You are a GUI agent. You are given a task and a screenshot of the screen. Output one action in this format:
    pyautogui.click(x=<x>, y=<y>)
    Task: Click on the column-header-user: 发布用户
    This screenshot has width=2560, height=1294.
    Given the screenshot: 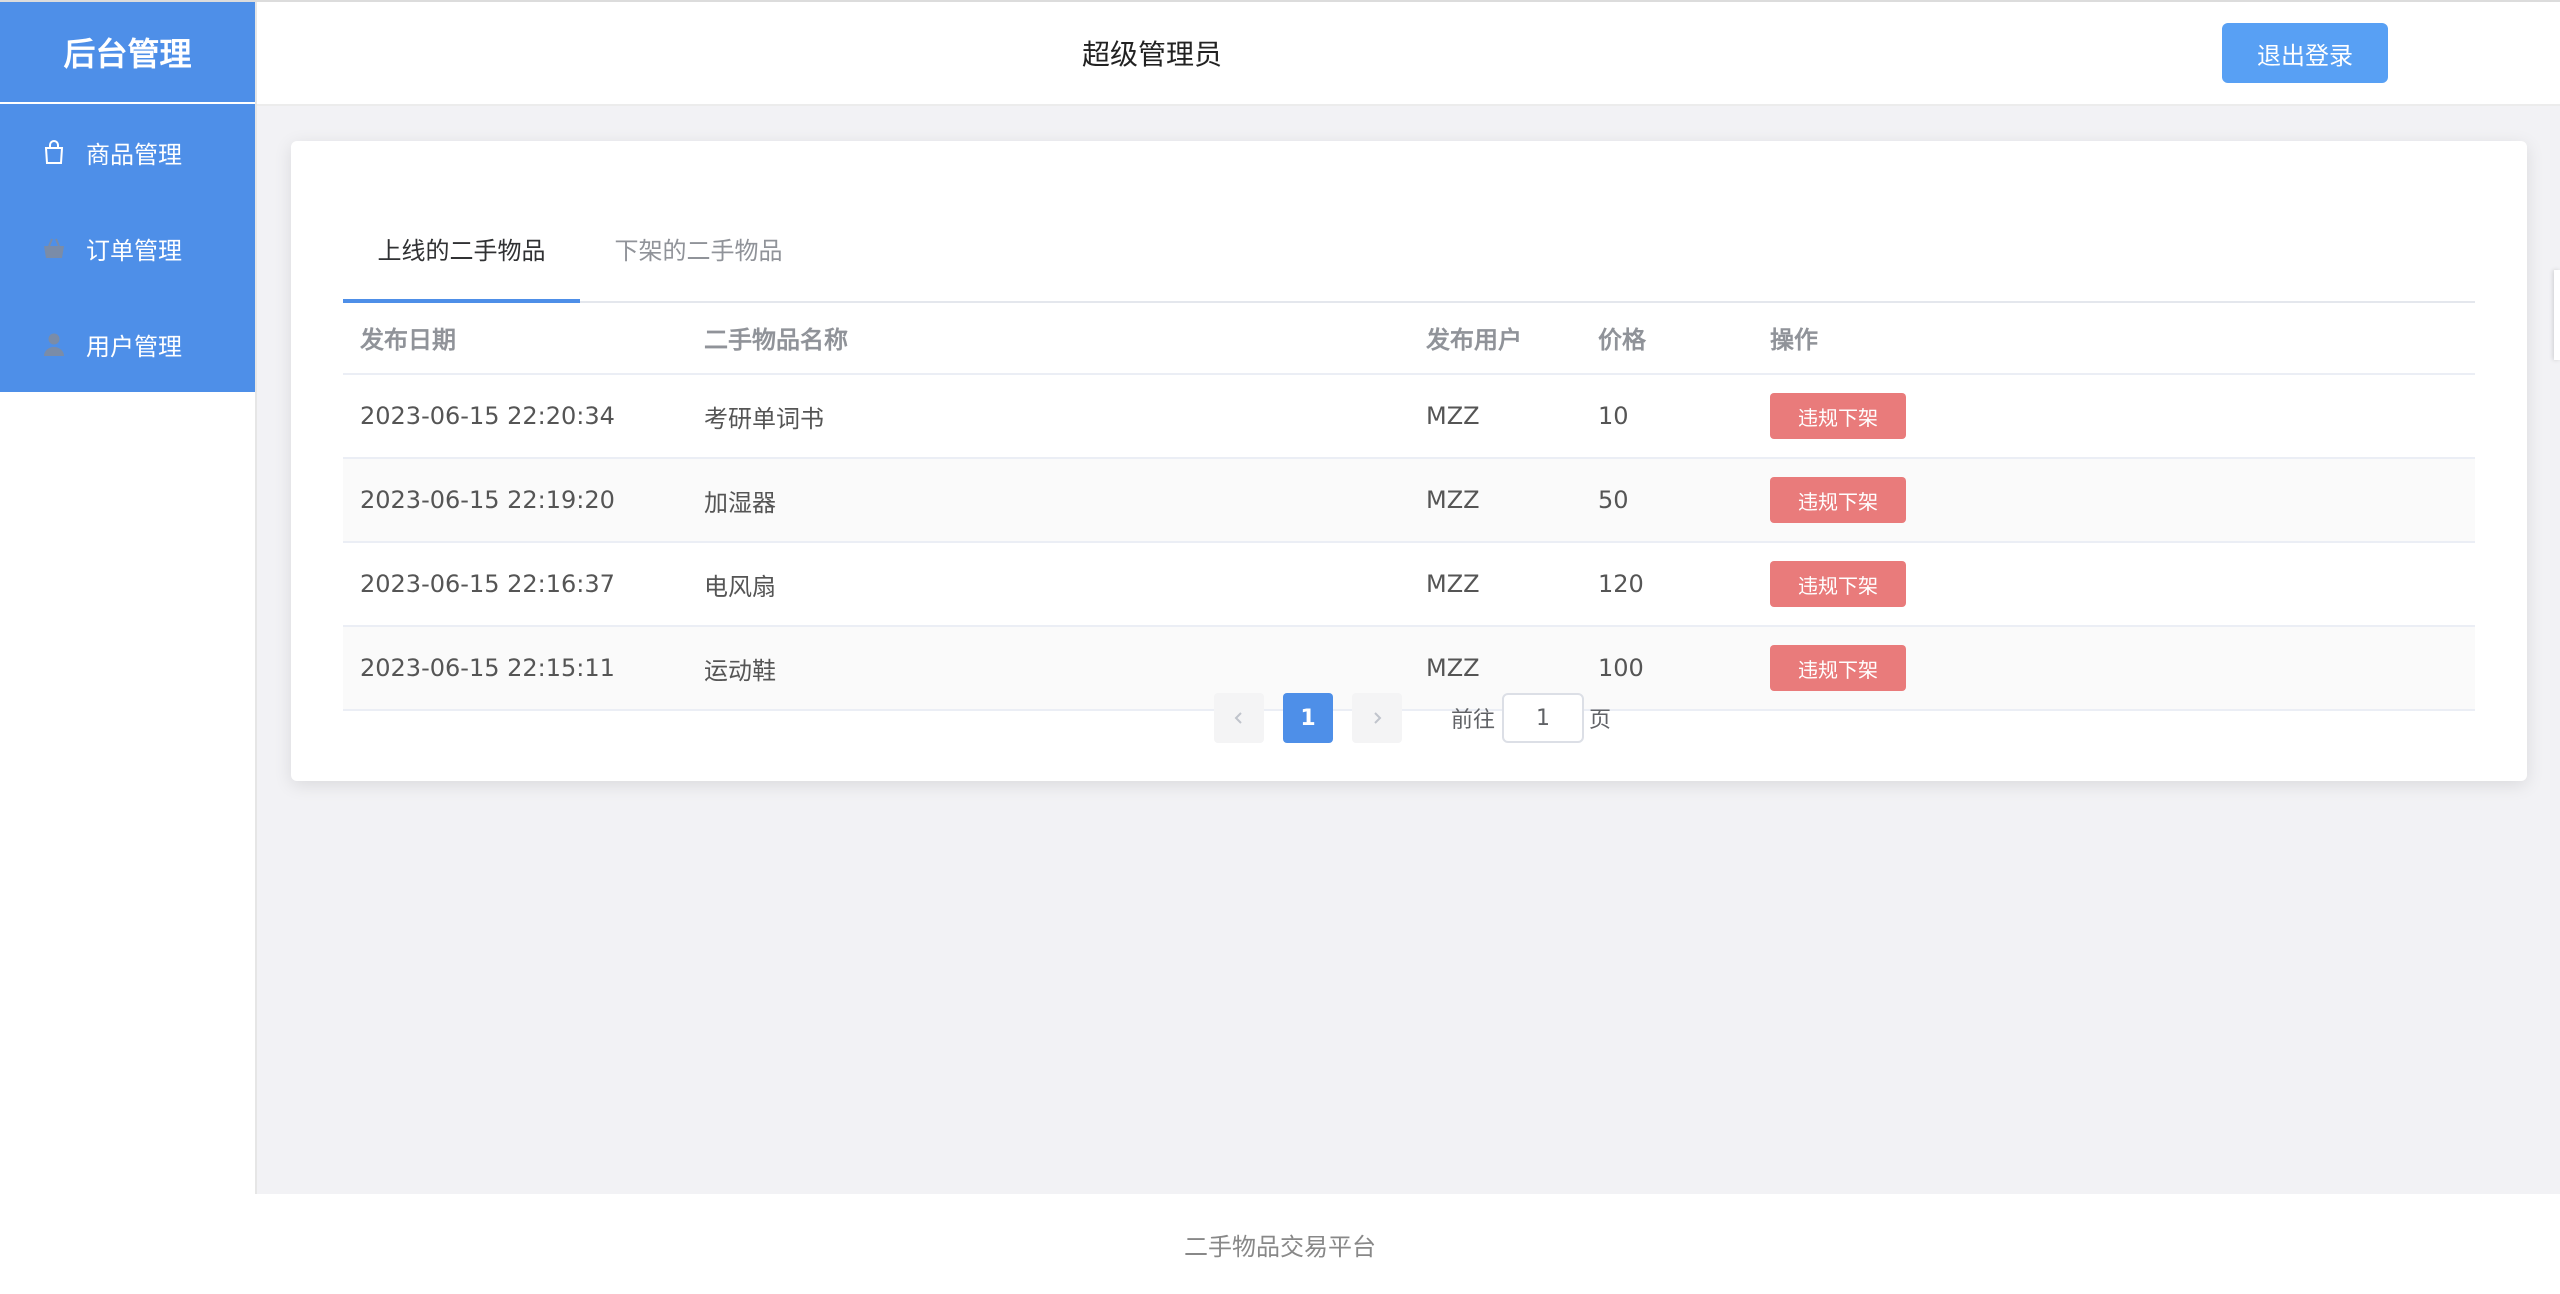 What is the action you would take?
    pyautogui.click(x=1474, y=339)
    